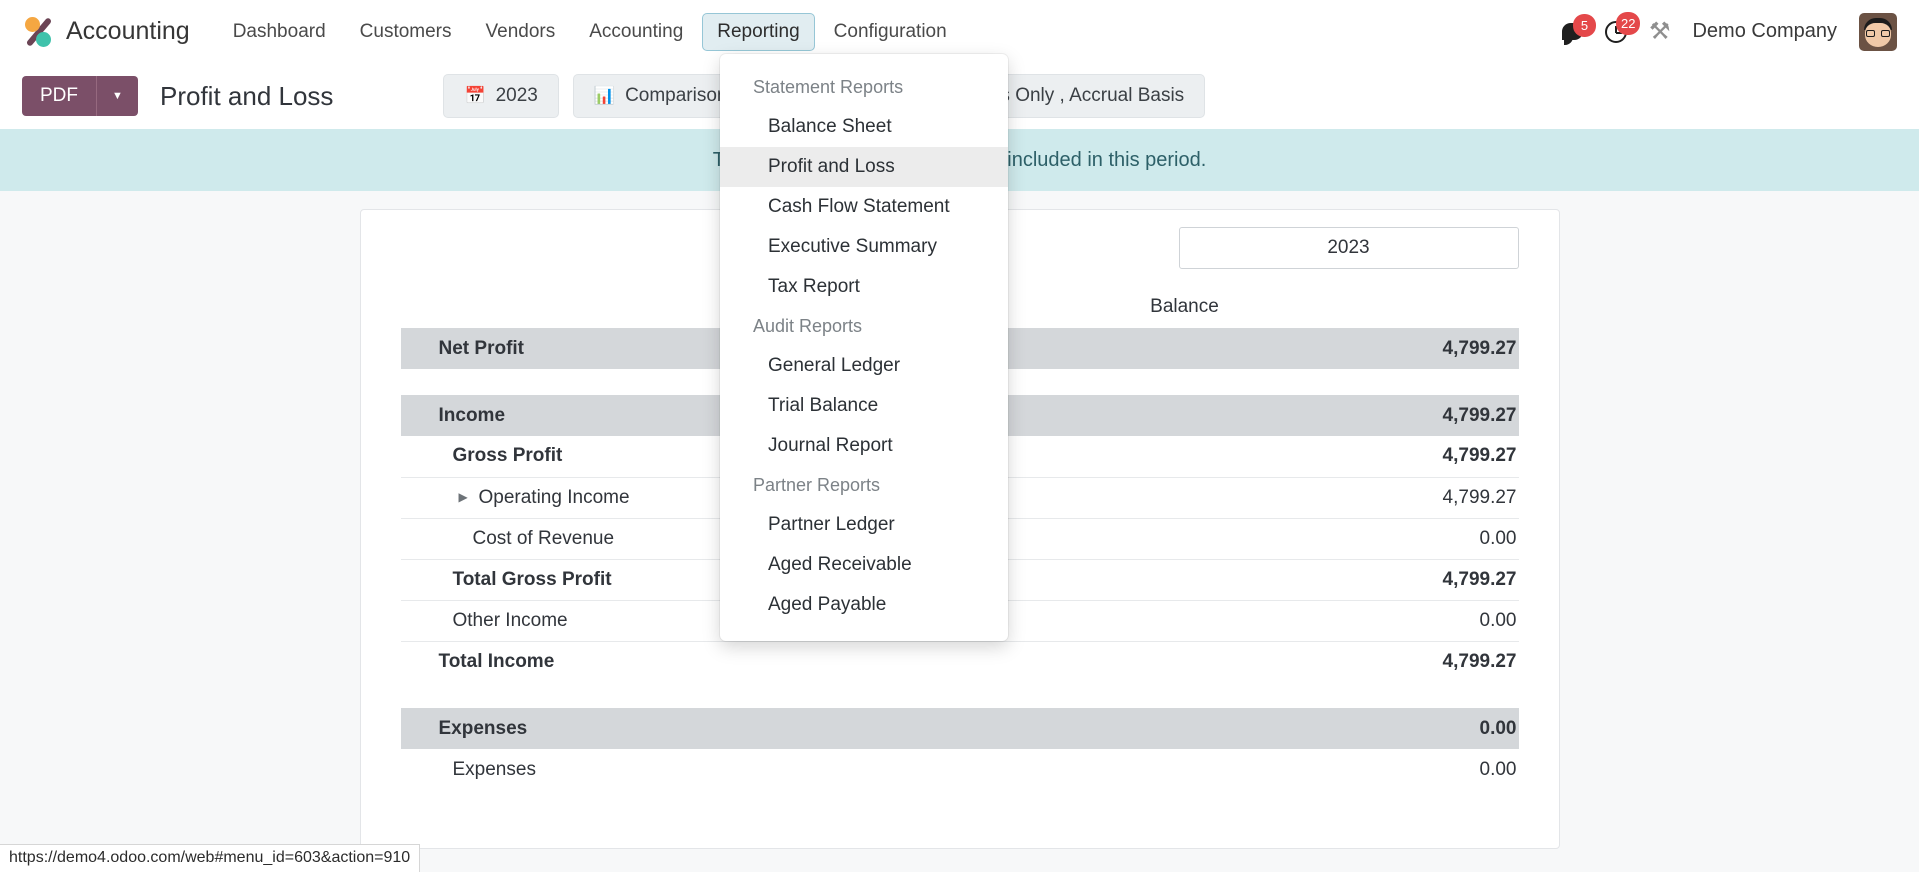 The image size is (1919, 872). What do you see at coordinates (1764, 31) in the screenshot?
I see `company-switcher: Demo Company` at bounding box center [1764, 31].